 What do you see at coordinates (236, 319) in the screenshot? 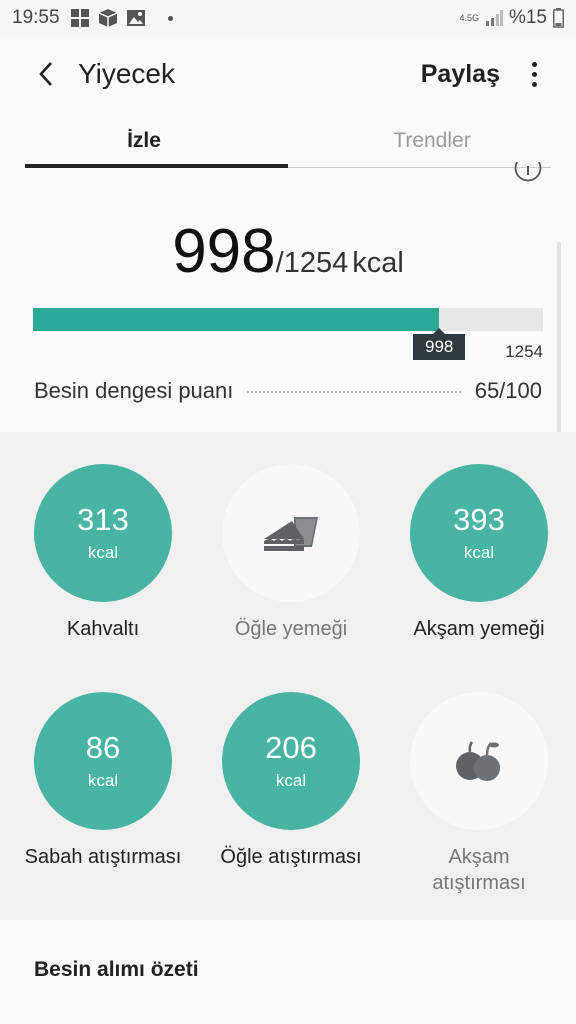
I see `calorie-progress-fill` at bounding box center [236, 319].